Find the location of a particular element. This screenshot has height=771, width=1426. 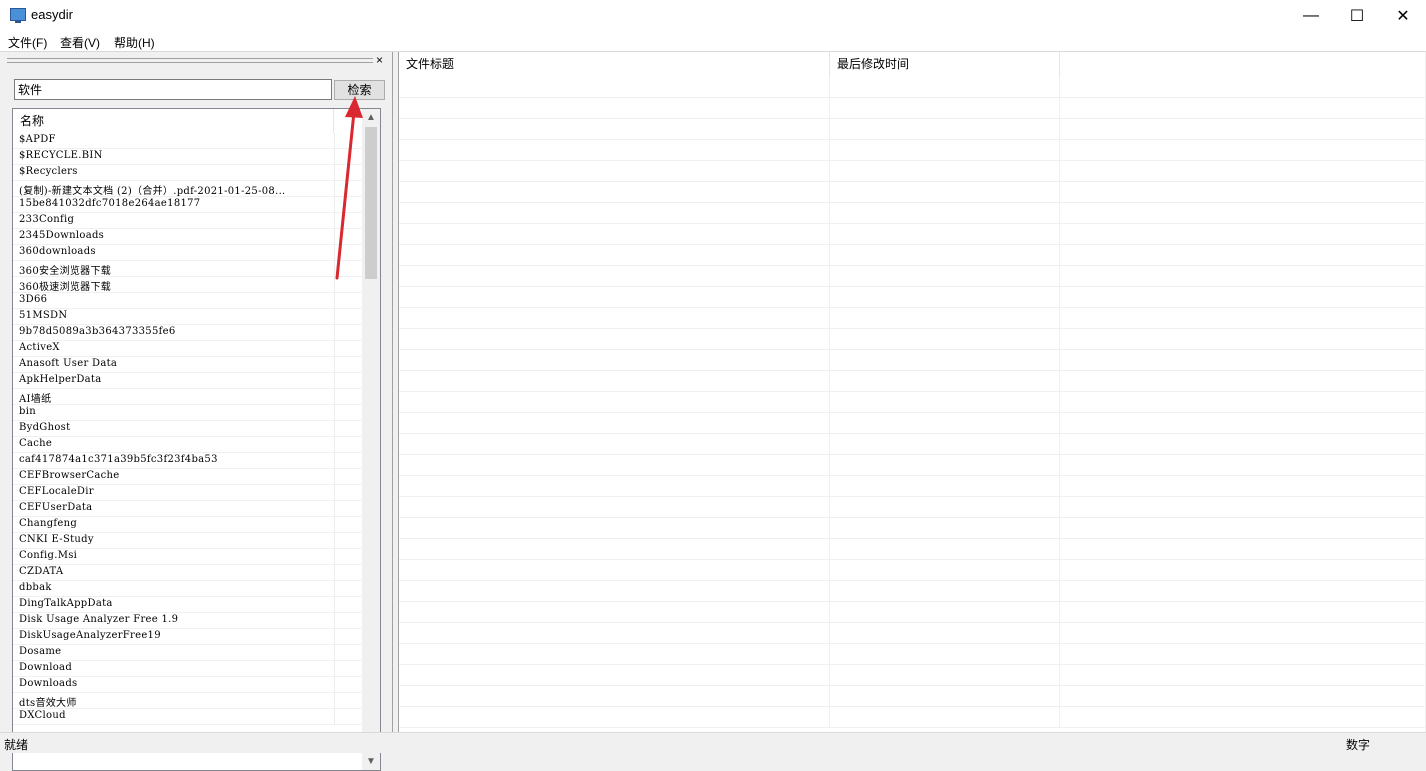

list-item-label: AI墙纸 is located at coordinates (35, 399).